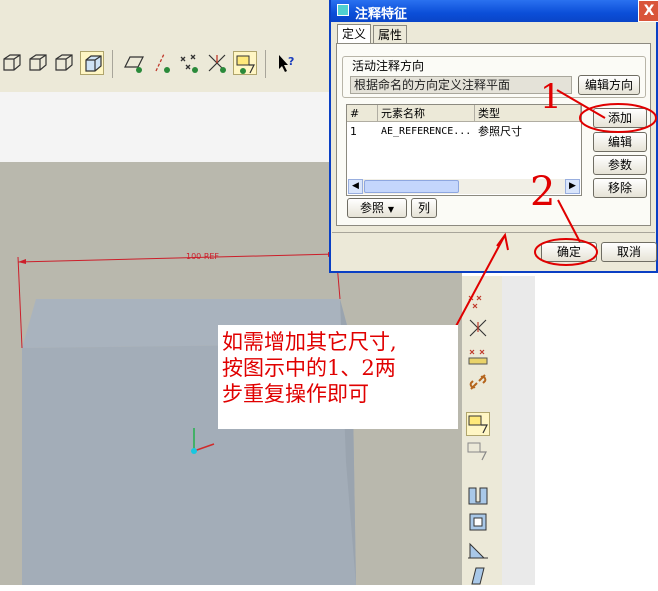 The image size is (658, 591). Describe the element at coordinates (494, 11) in the screenshot. I see `dialog-titlebar: 注释特征 X` at that location.